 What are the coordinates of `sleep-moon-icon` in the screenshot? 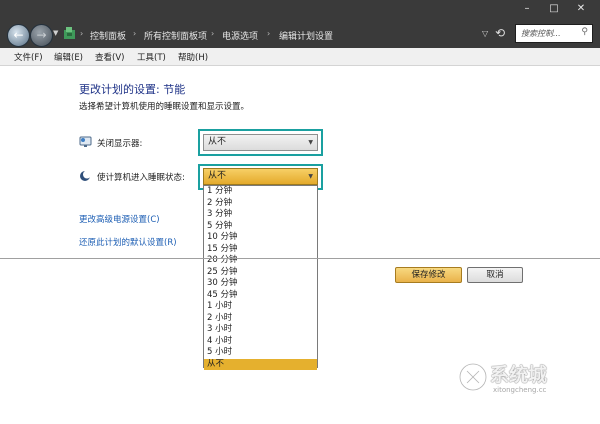 It's located at (85, 175).